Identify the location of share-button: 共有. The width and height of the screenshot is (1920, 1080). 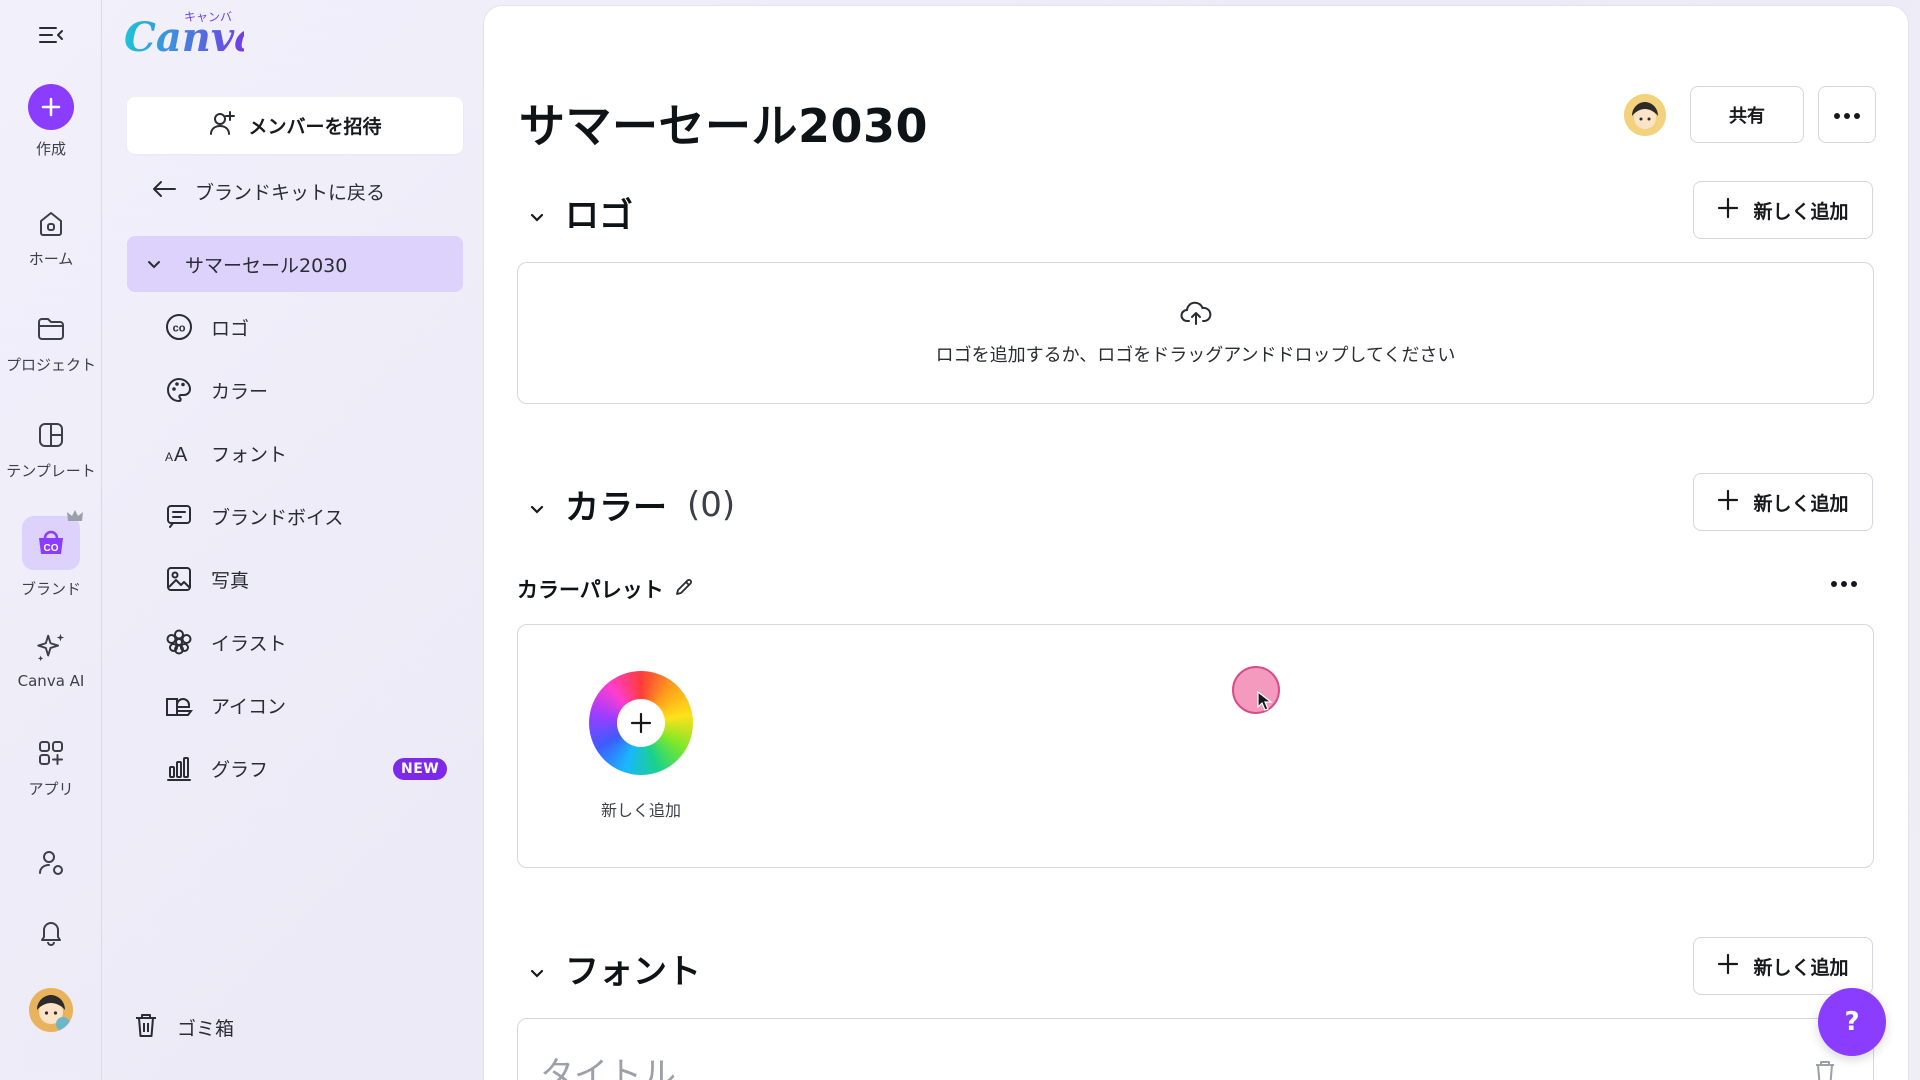
(1747, 114).